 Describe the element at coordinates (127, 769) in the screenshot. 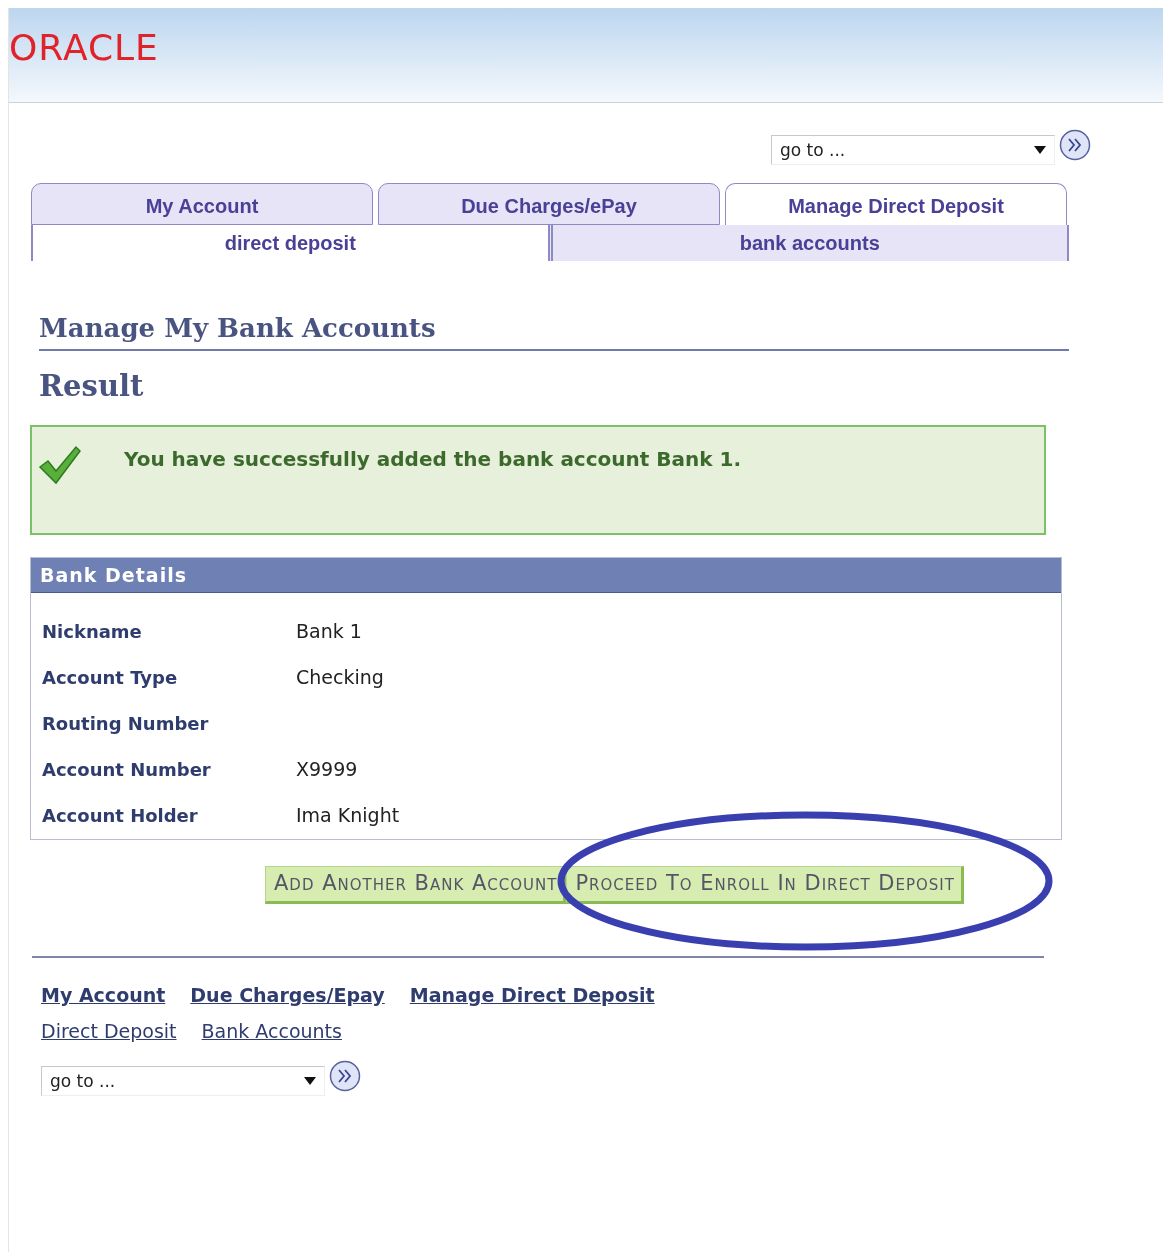

I see `field-label: Account Number` at that location.